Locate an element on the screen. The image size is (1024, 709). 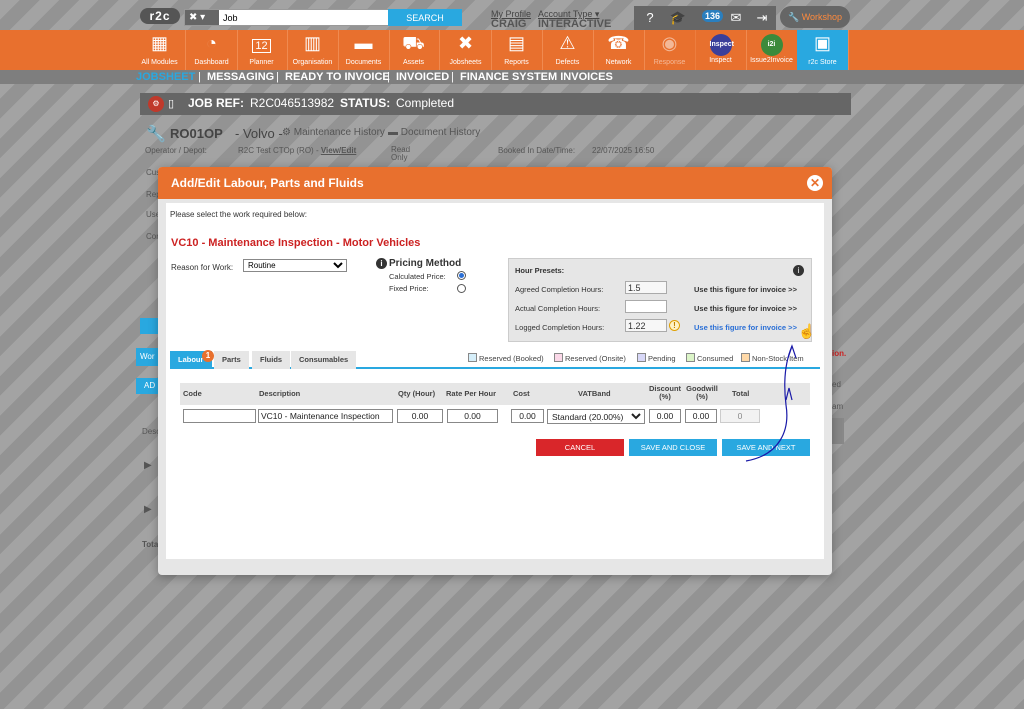
vehicle-make: - Volvo - is located at coordinates (259, 133).